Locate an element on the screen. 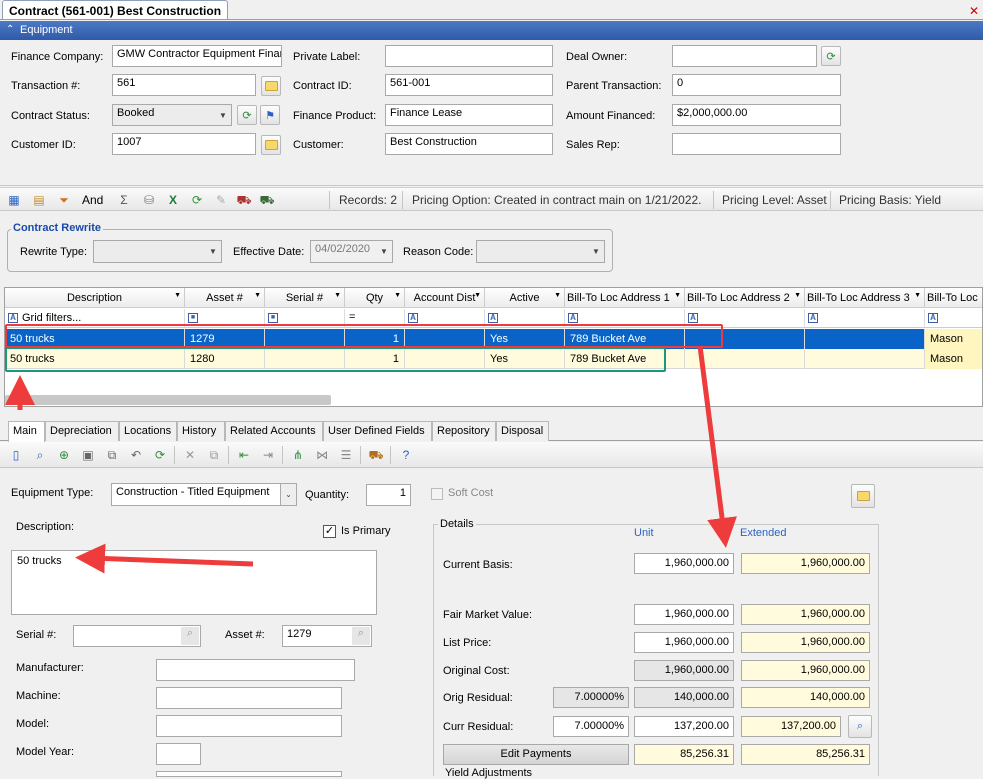  database-icon: ⛁ is located at coordinates (149, 200).